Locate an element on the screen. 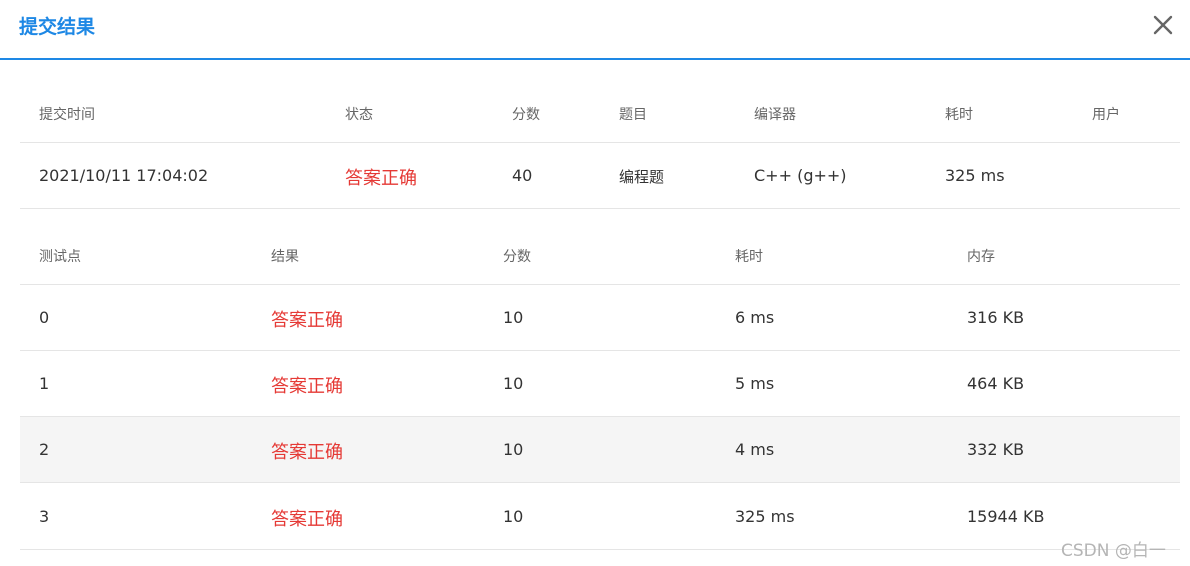 This screenshot has width=1190, height=566. header-user: 用户 is located at coordinates (1106, 115).